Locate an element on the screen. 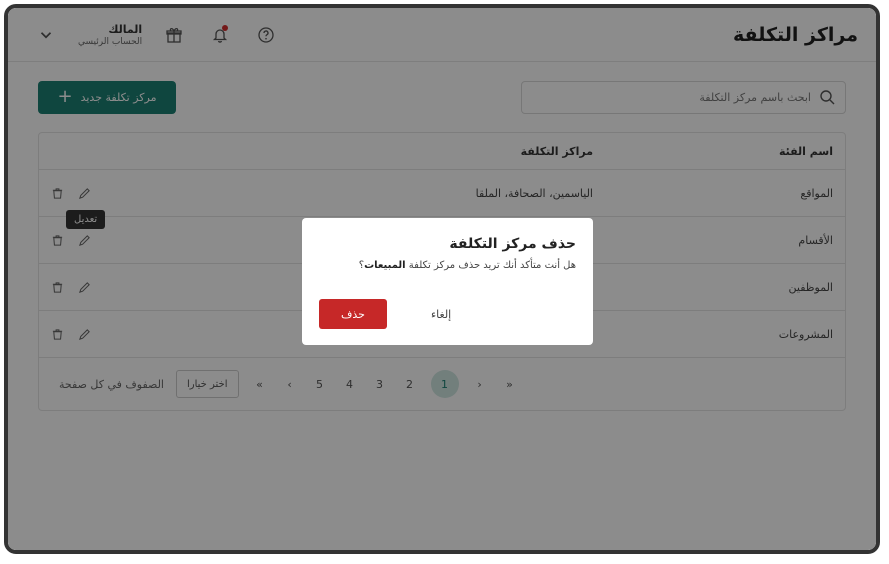 The width and height of the screenshot is (889, 564). dialog-actions: حذف إلغاء is located at coordinates (447, 314).